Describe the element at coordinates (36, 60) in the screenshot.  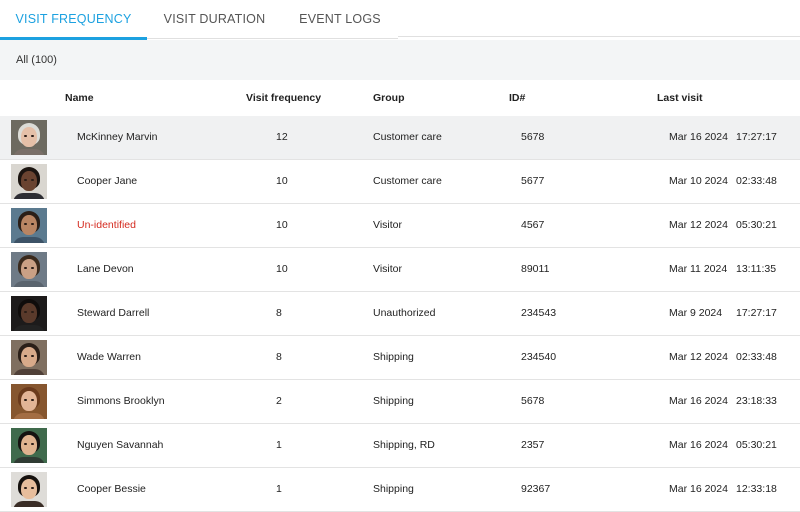
I see `filter-all: All (100)` at that location.